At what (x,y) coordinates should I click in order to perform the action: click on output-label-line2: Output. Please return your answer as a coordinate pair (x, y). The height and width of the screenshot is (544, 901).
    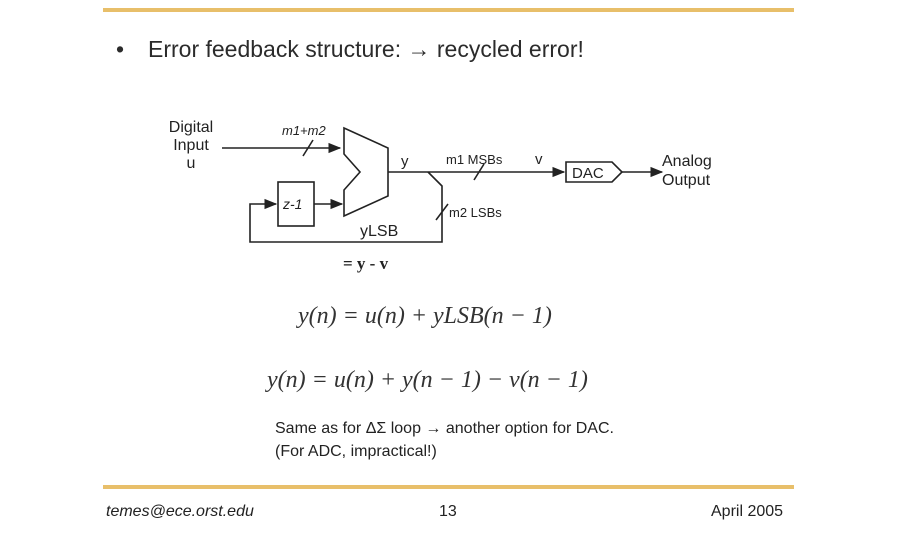
    Looking at the image, I should click on (686, 180).